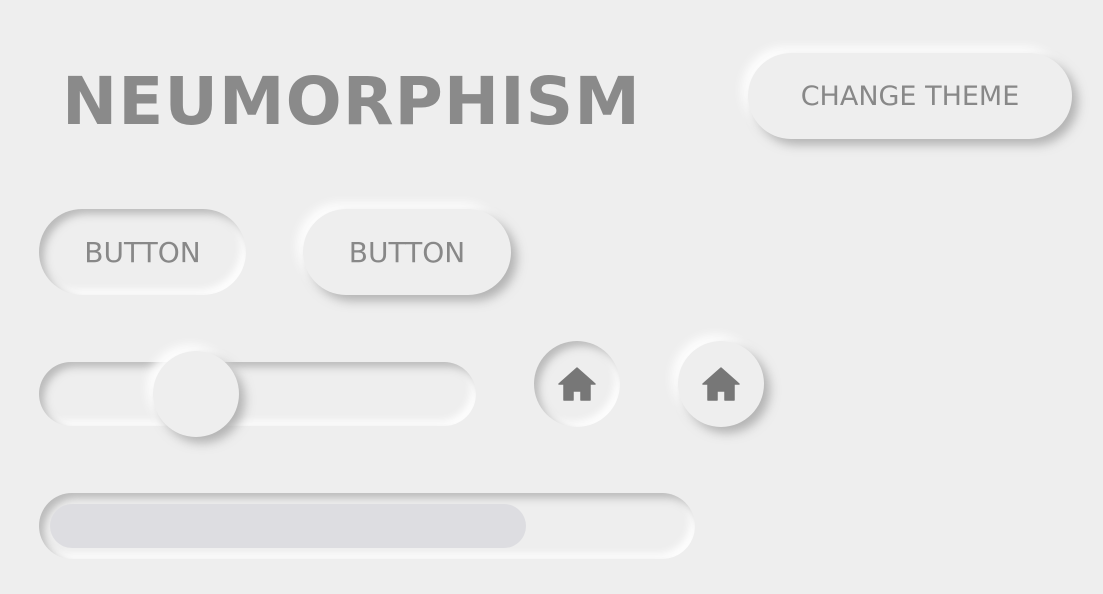 Image resolution: width=1103 pixels, height=594 pixels. What do you see at coordinates (288, 526) in the screenshot?
I see `progress-fill` at bounding box center [288, 526].